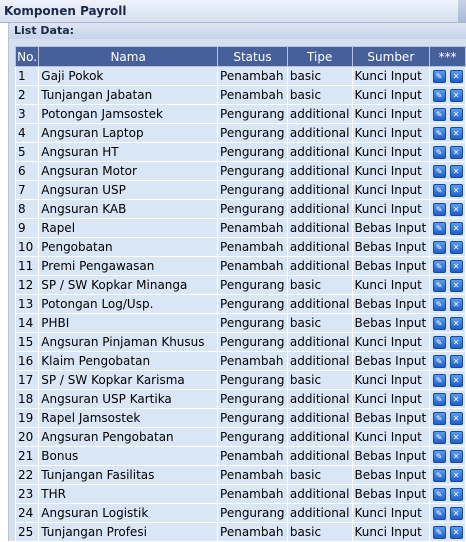 Image resolution: width=466 pixels, height=542 pixels. Describe the element at coordinates (240, 494) in the screenshot. I see `table-row: 23 THR Penambah additional Bebas Input ✎ ✕` at that location.